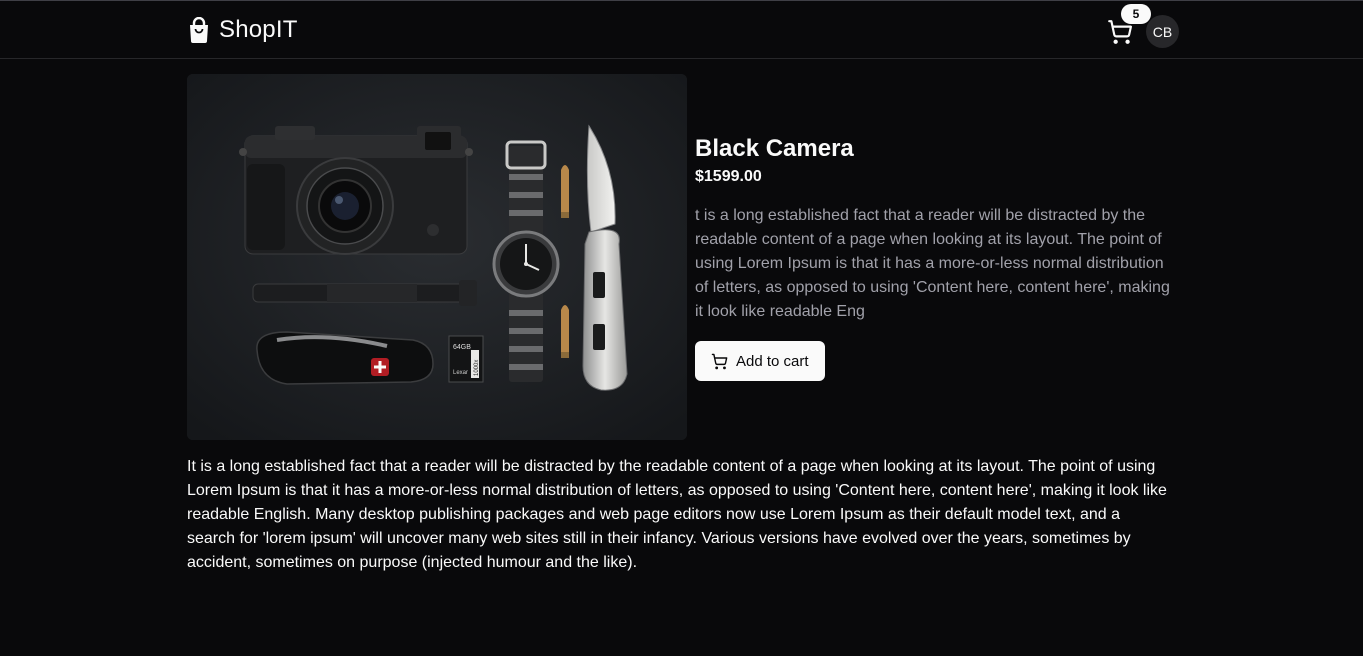 This screenshot has height=656, width=1363. What do you see at coordinates (477, 368) in the screenshot?
I see `sd-speed-label: 1000x` at bounding box center [477, 368].